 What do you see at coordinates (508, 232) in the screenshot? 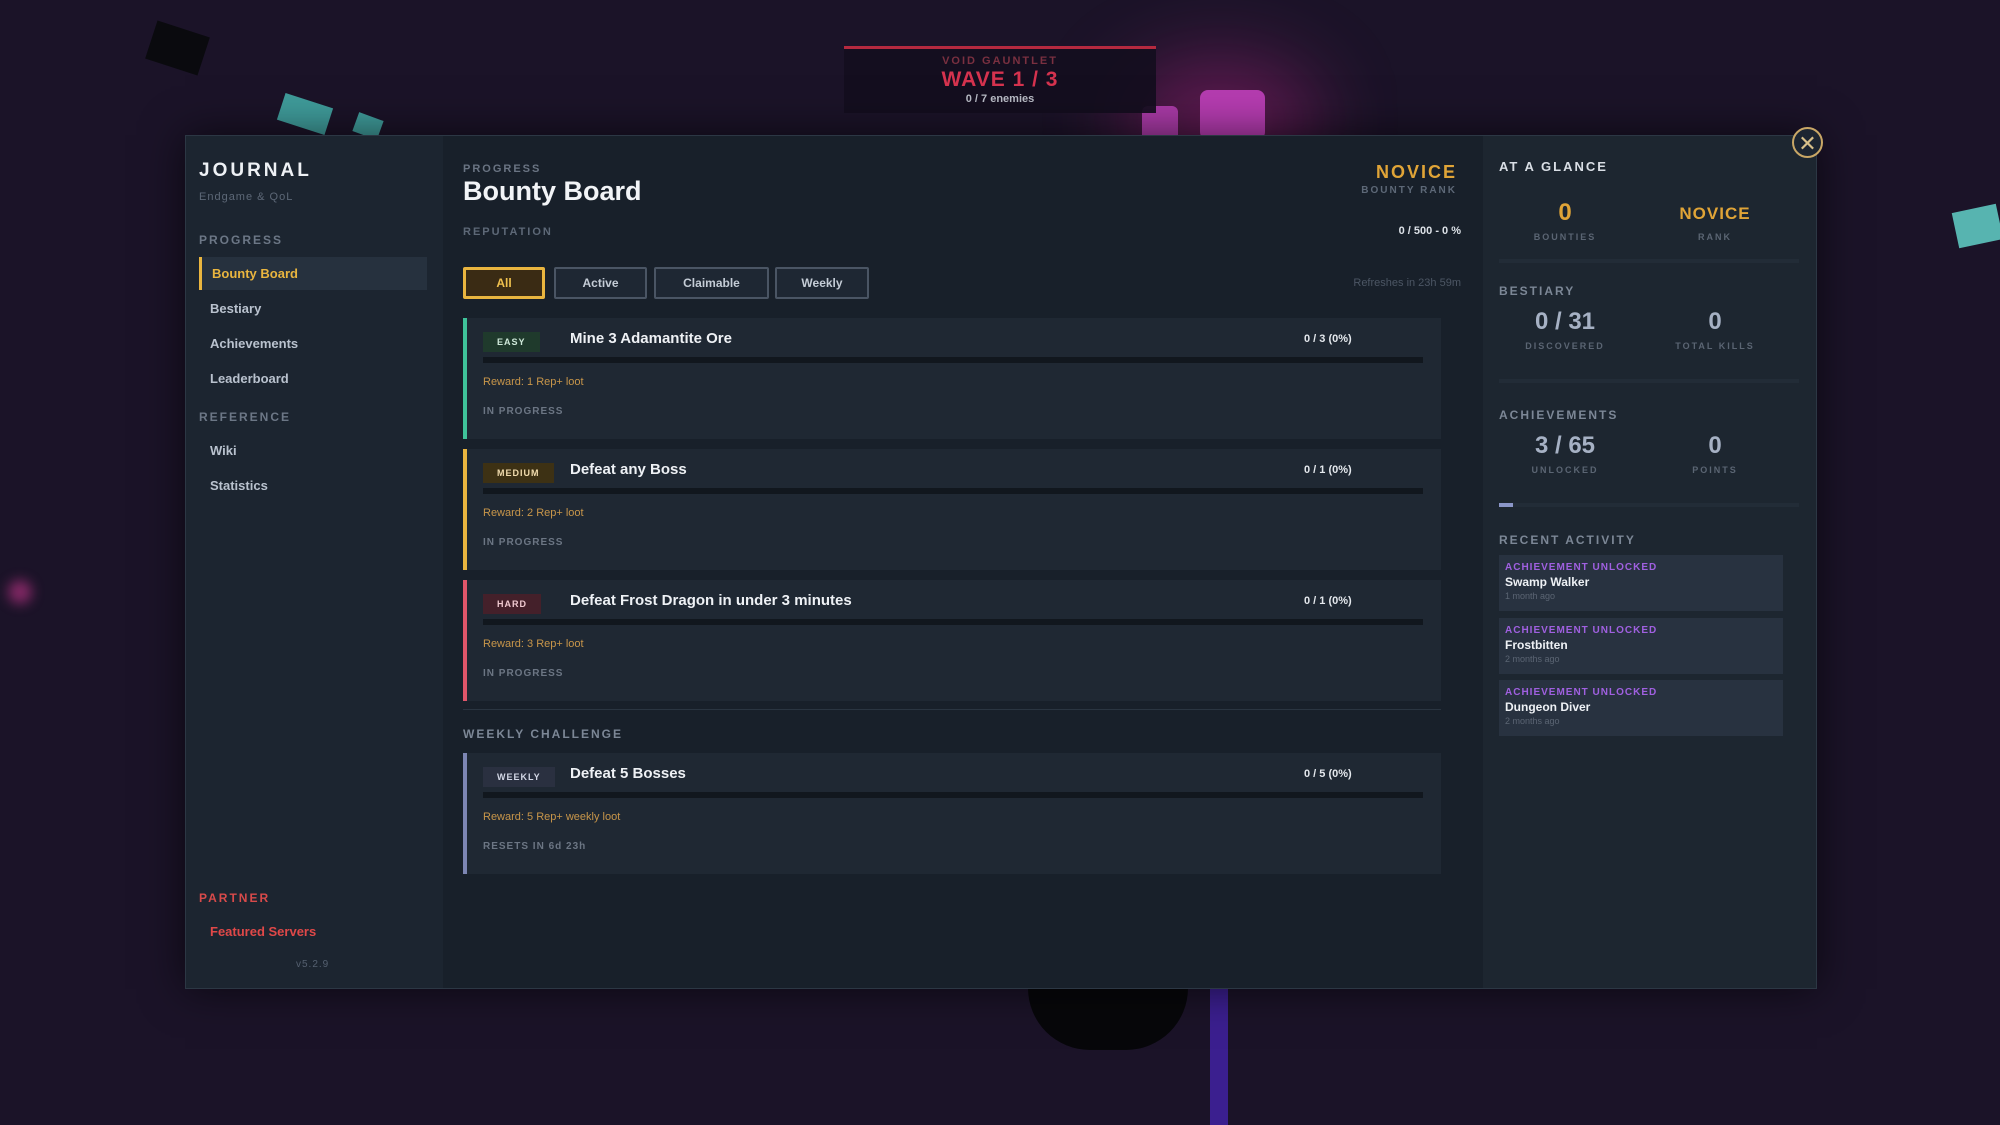
I see `reputation-label: REPUTATION` at bounding box center [508, 232].